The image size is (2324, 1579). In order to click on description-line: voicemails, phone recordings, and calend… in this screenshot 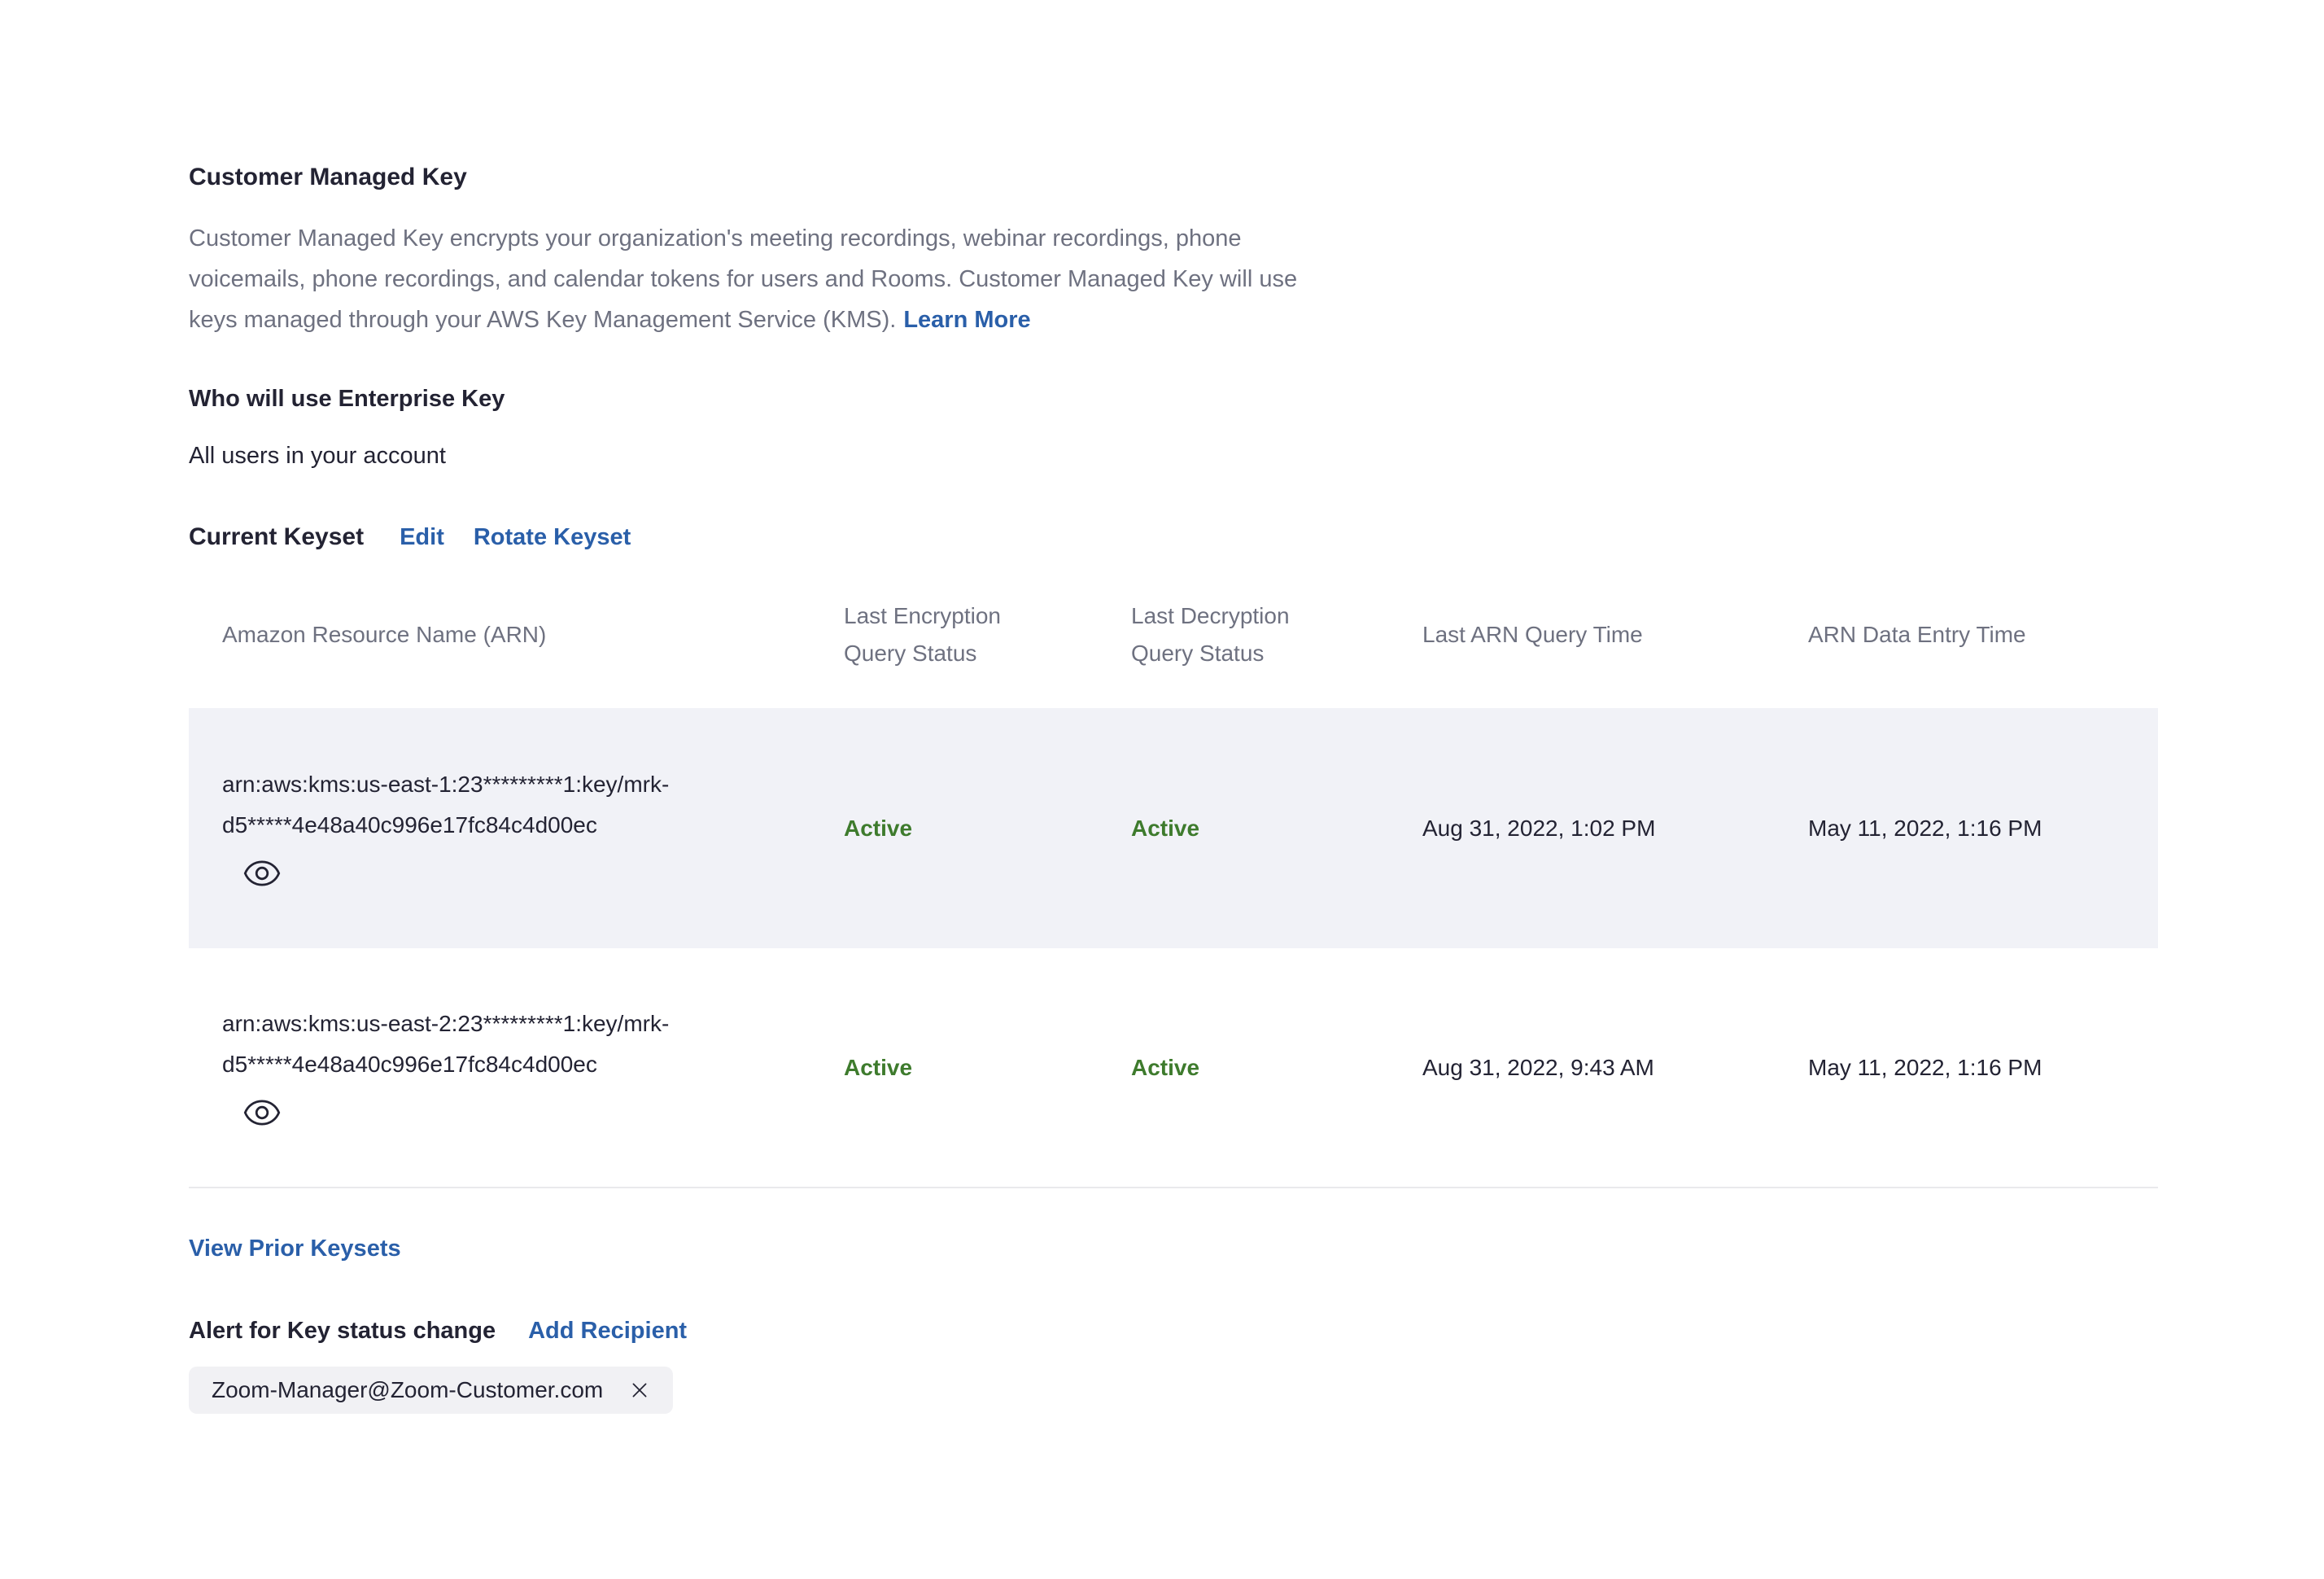, I will do `click(743, 279)`.